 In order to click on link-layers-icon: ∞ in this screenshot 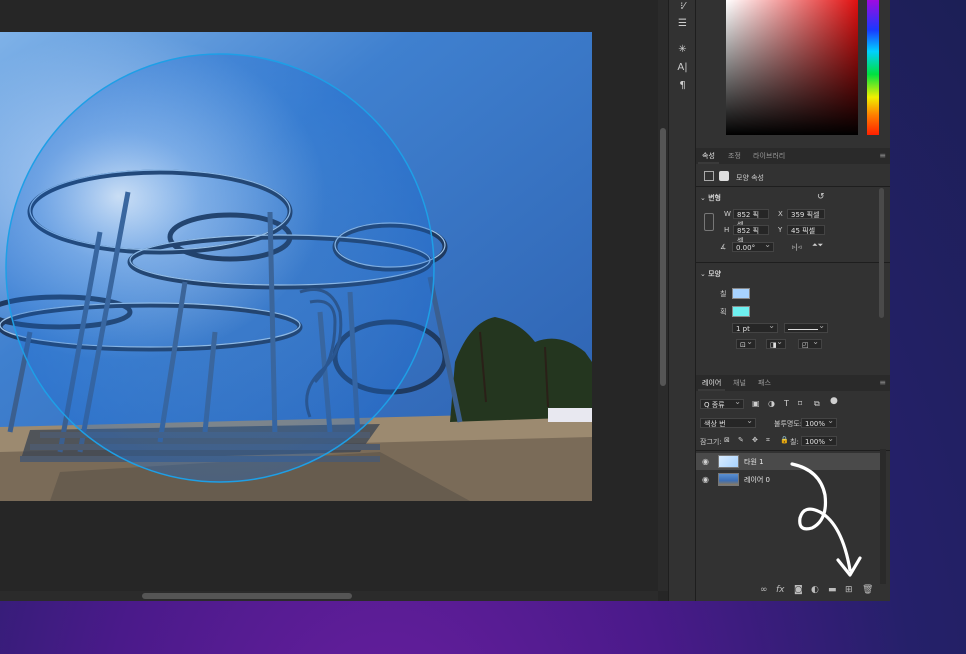, I will do `click(764, 590)`.